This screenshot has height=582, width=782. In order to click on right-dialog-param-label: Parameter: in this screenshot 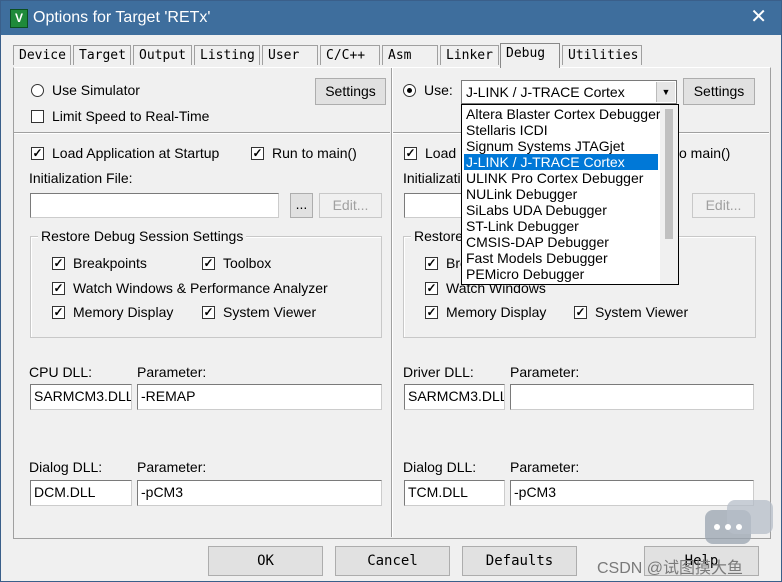, I will do `click(545, 467)`.